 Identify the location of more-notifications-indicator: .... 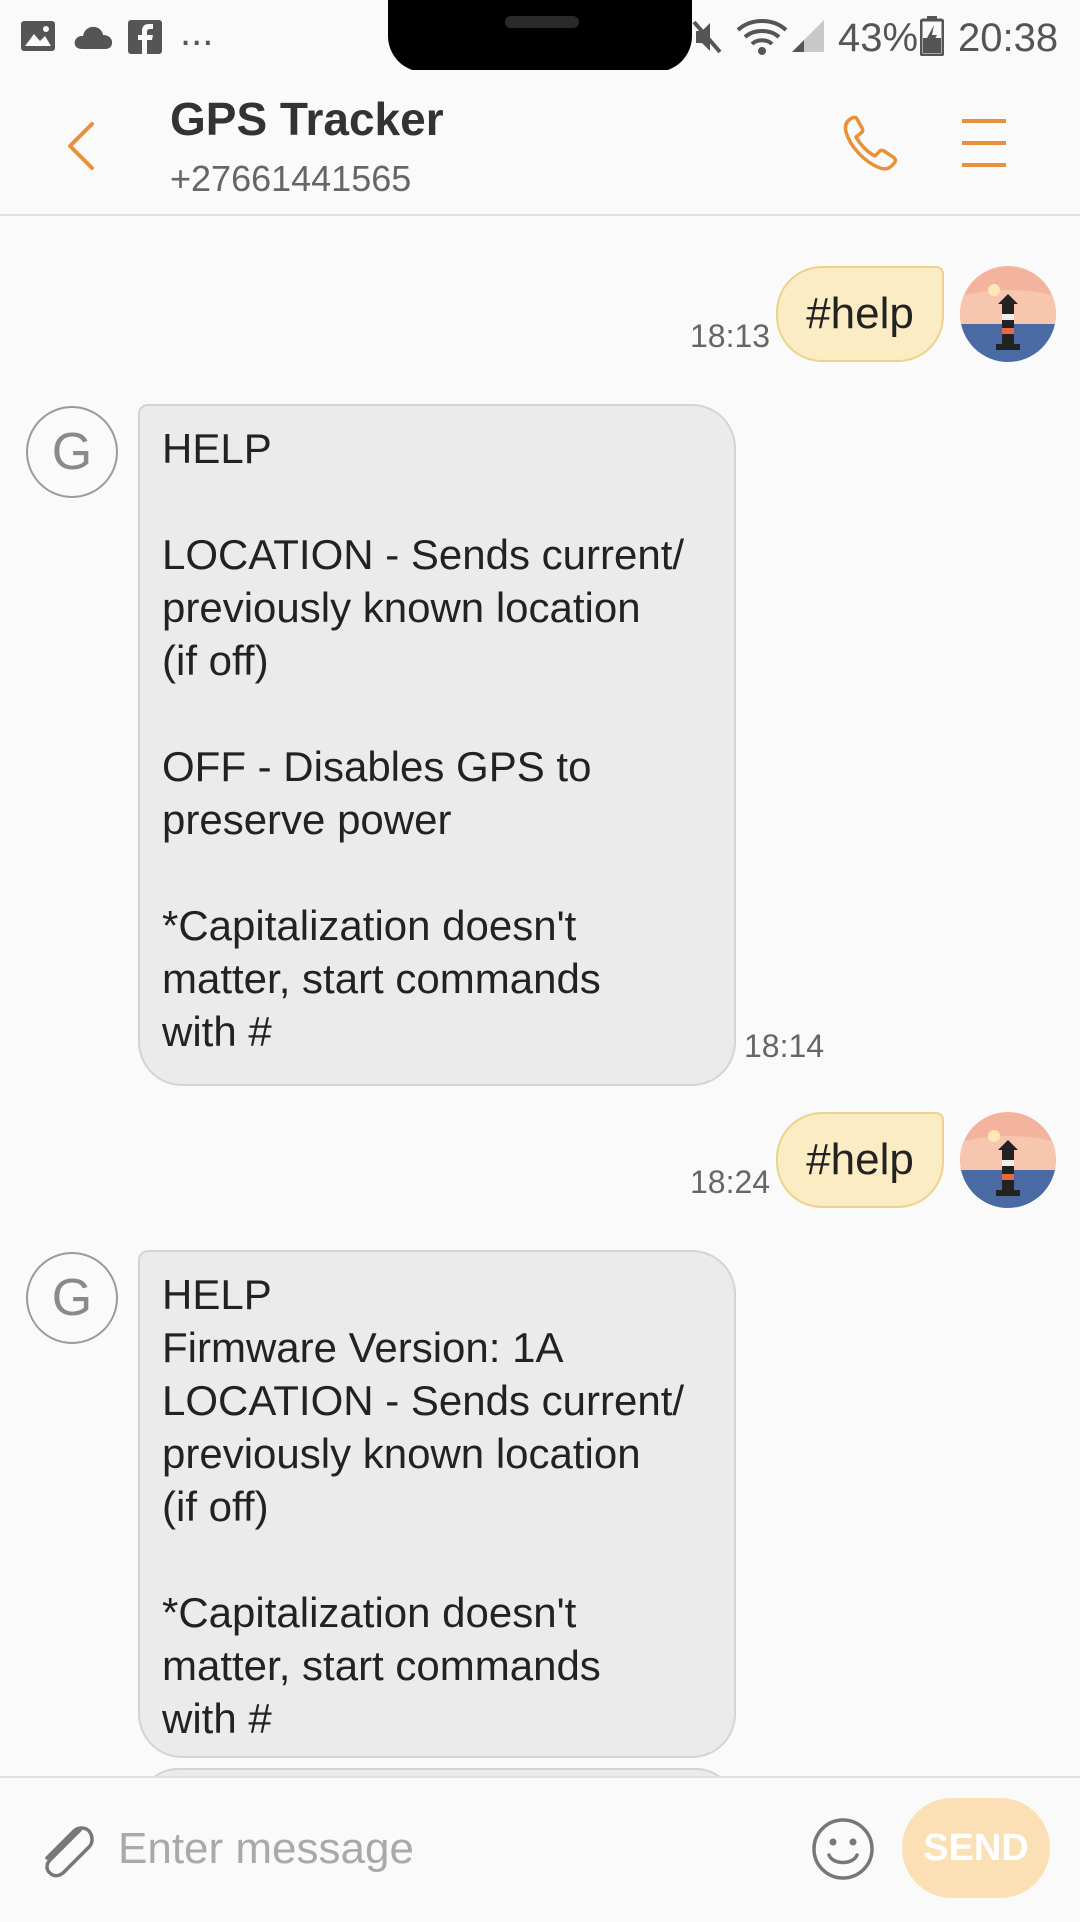
(197, 32).